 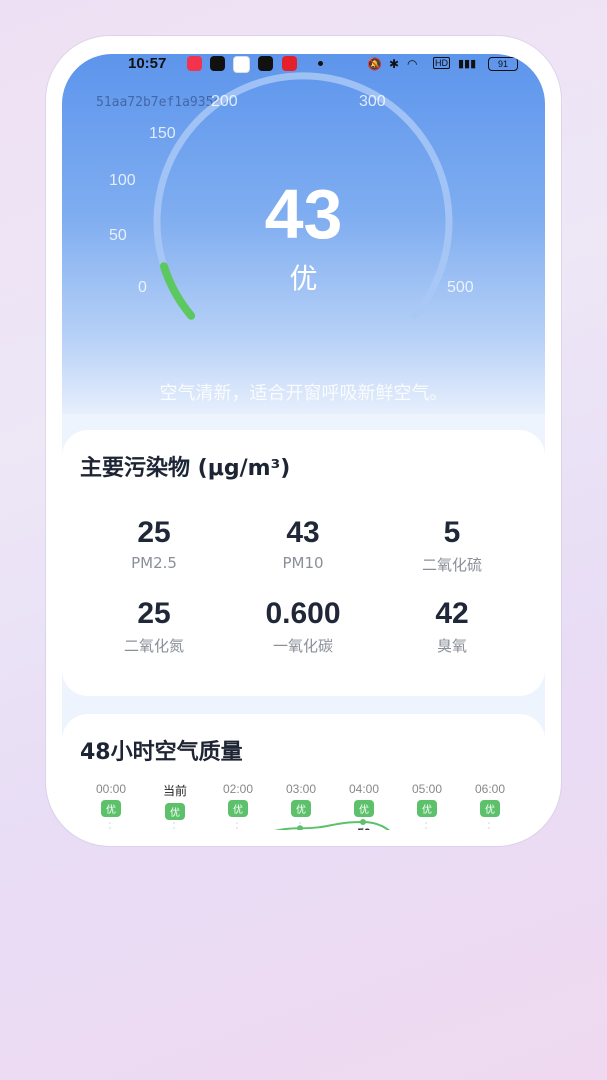 I want to click on pollutant-no2: 25 二氧化氮, so click(x=154, y=626).